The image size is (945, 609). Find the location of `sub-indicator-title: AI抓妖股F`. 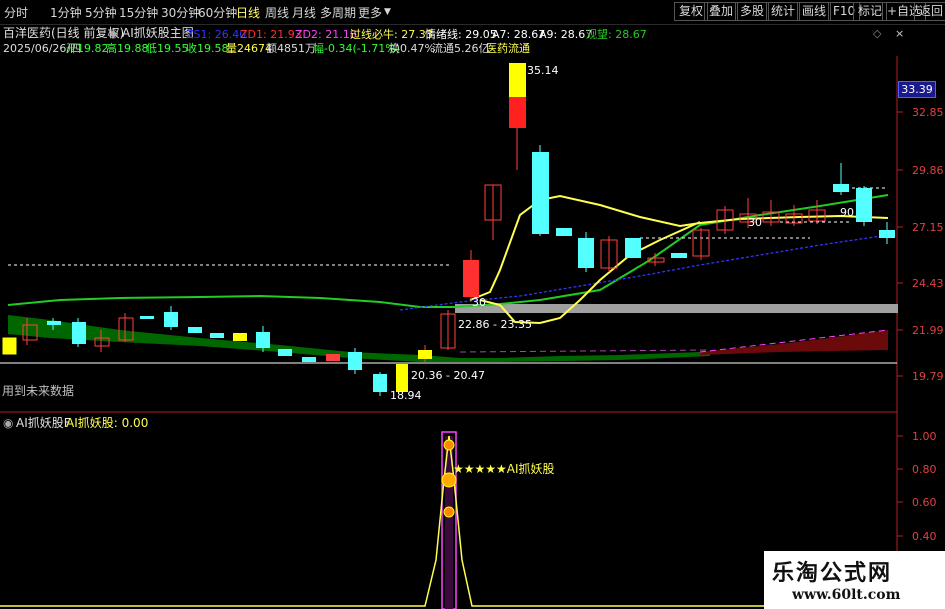

sub-indicator-title: AI抓妖股F is located at coordinates (43, 423).